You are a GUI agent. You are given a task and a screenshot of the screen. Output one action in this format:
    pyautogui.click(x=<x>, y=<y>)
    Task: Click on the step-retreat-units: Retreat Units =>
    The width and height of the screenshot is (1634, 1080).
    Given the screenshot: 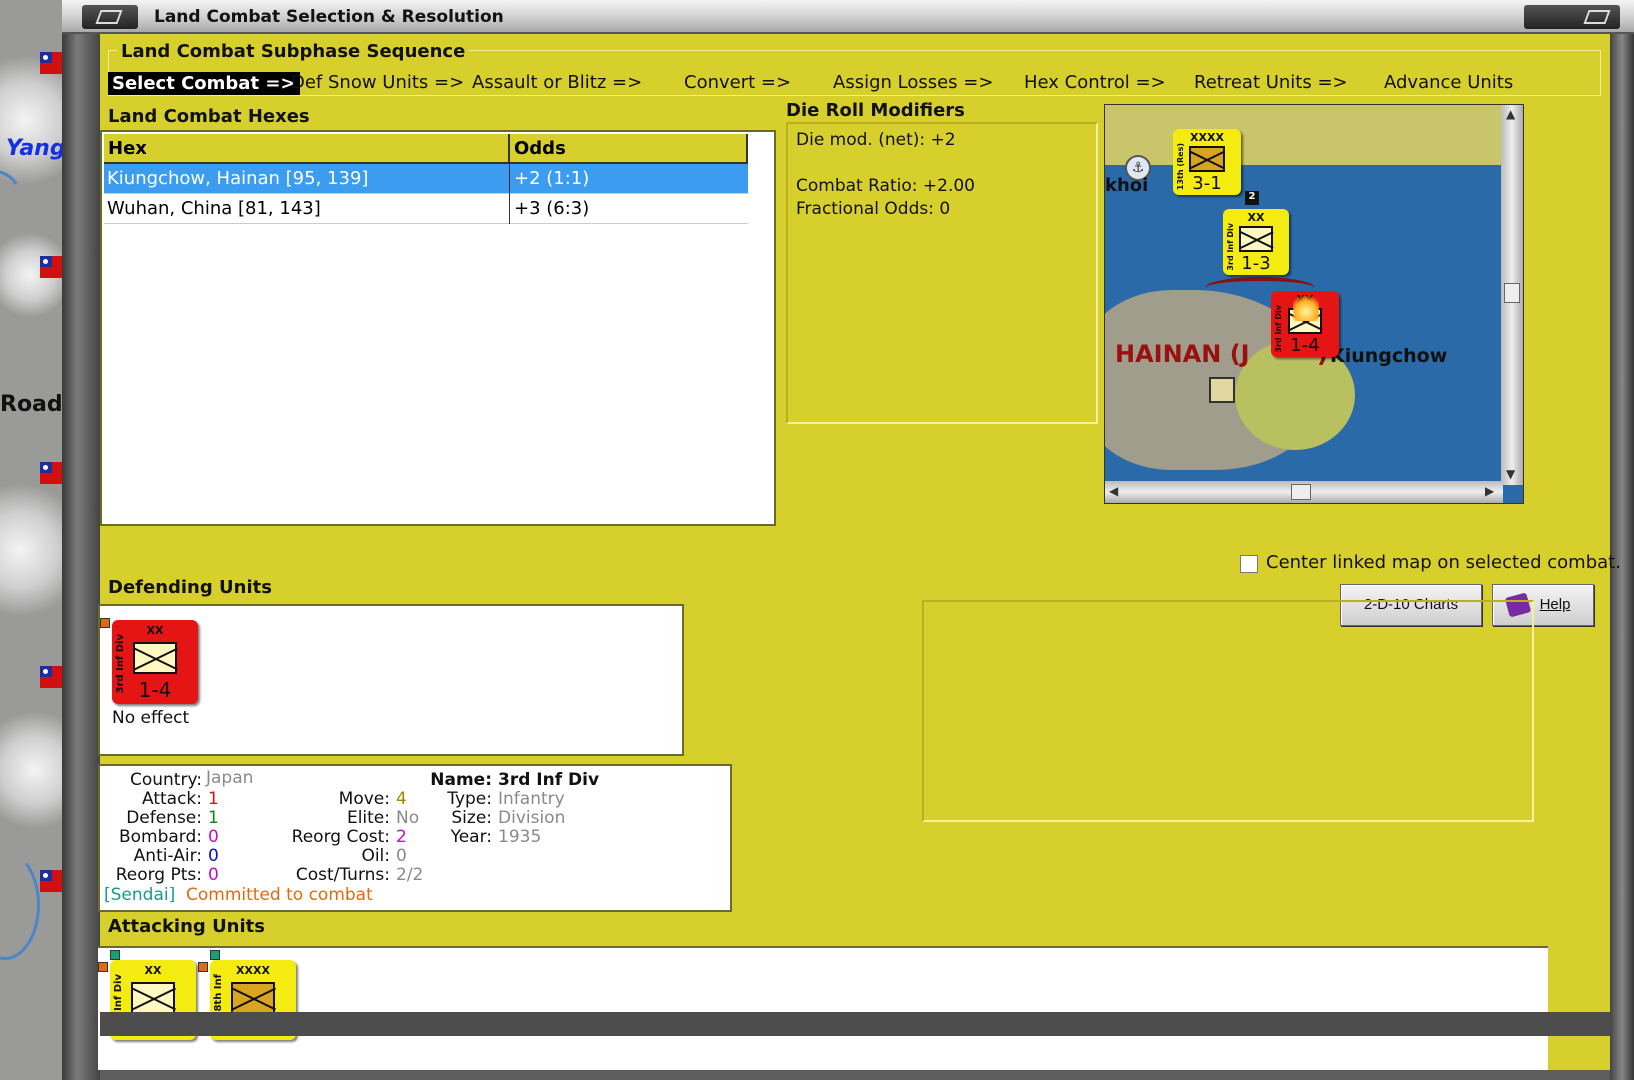 What is the action you would take?
    pyautogui.click(x=1271, y=82)
    